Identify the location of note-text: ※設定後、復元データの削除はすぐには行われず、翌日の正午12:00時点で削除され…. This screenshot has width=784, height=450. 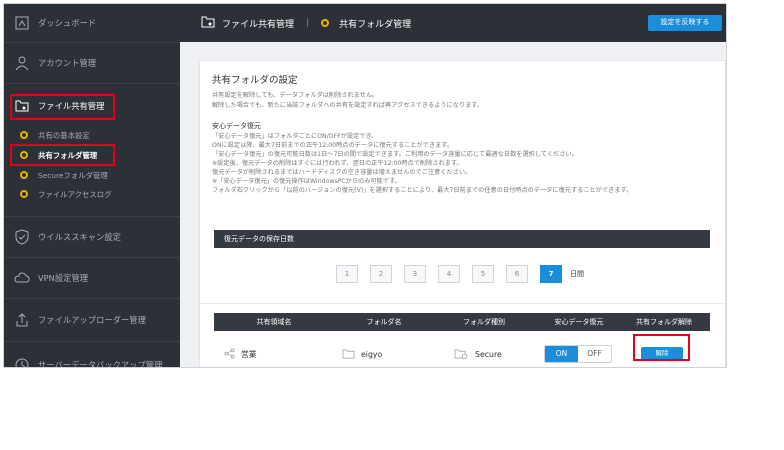
(337, 163).